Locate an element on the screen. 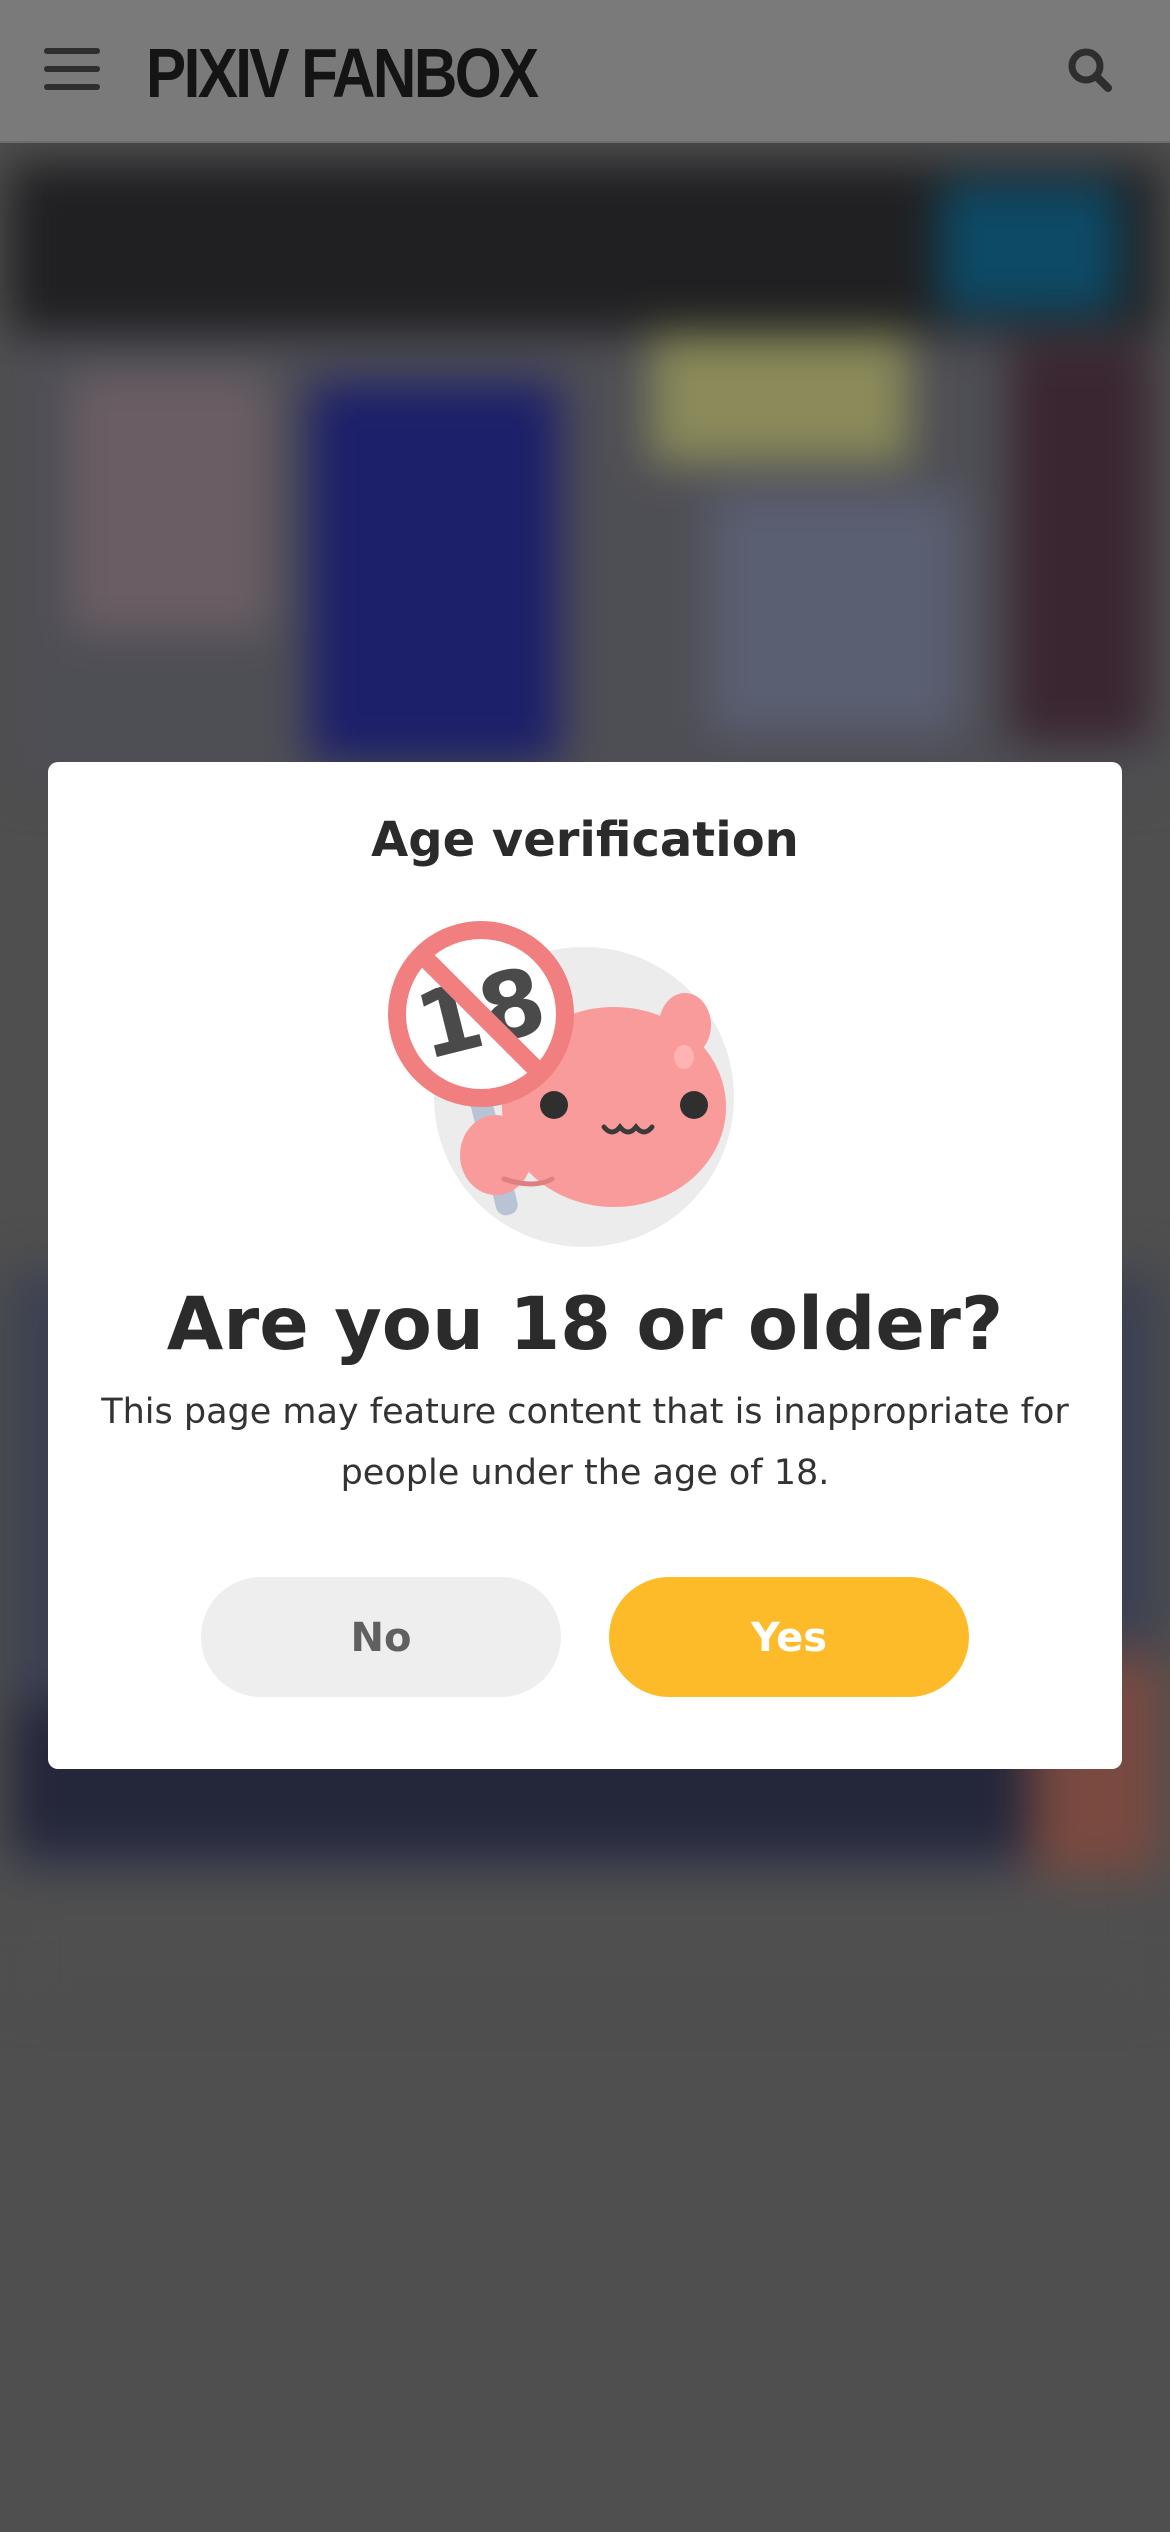 This screenshot has width=1170, height=2532. search-icon is located at coordinates (1090, 70).